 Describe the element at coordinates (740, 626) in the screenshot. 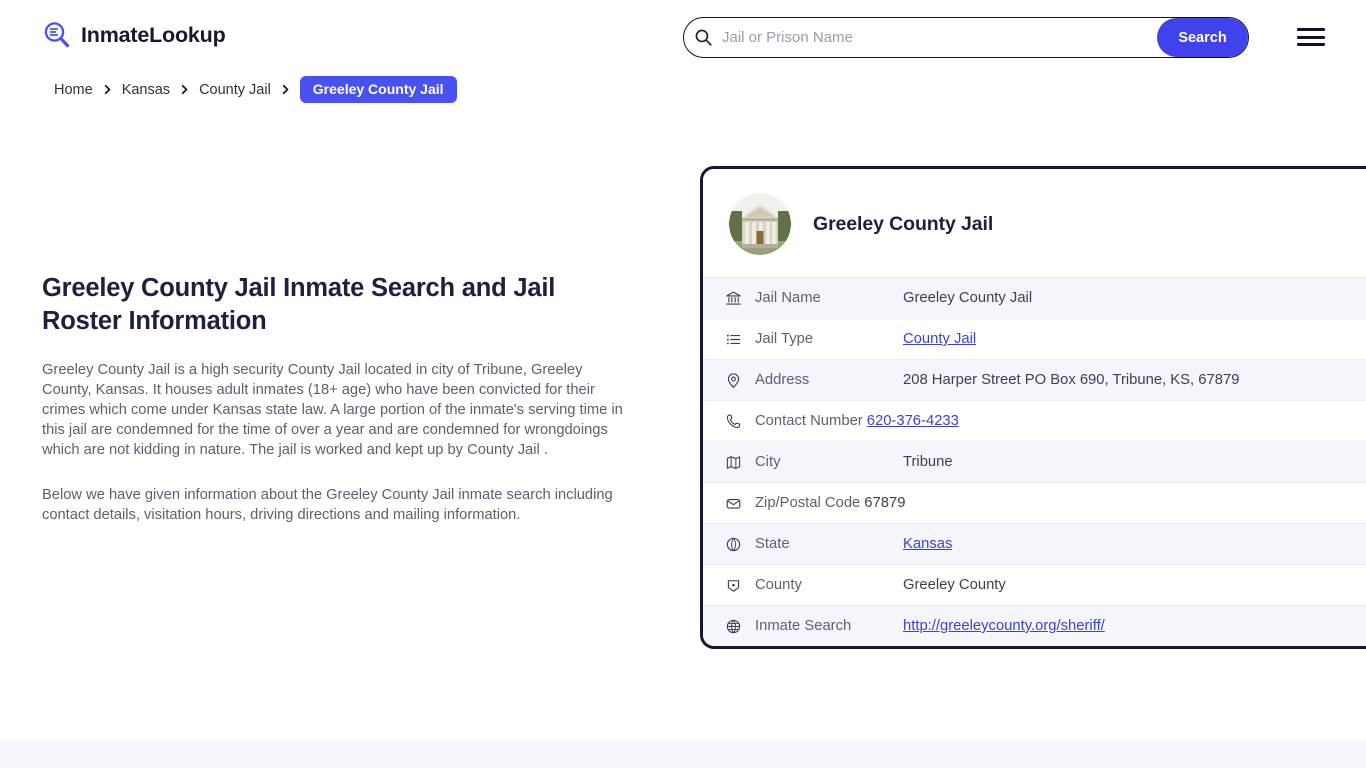

I see `globe-icon` at that location.